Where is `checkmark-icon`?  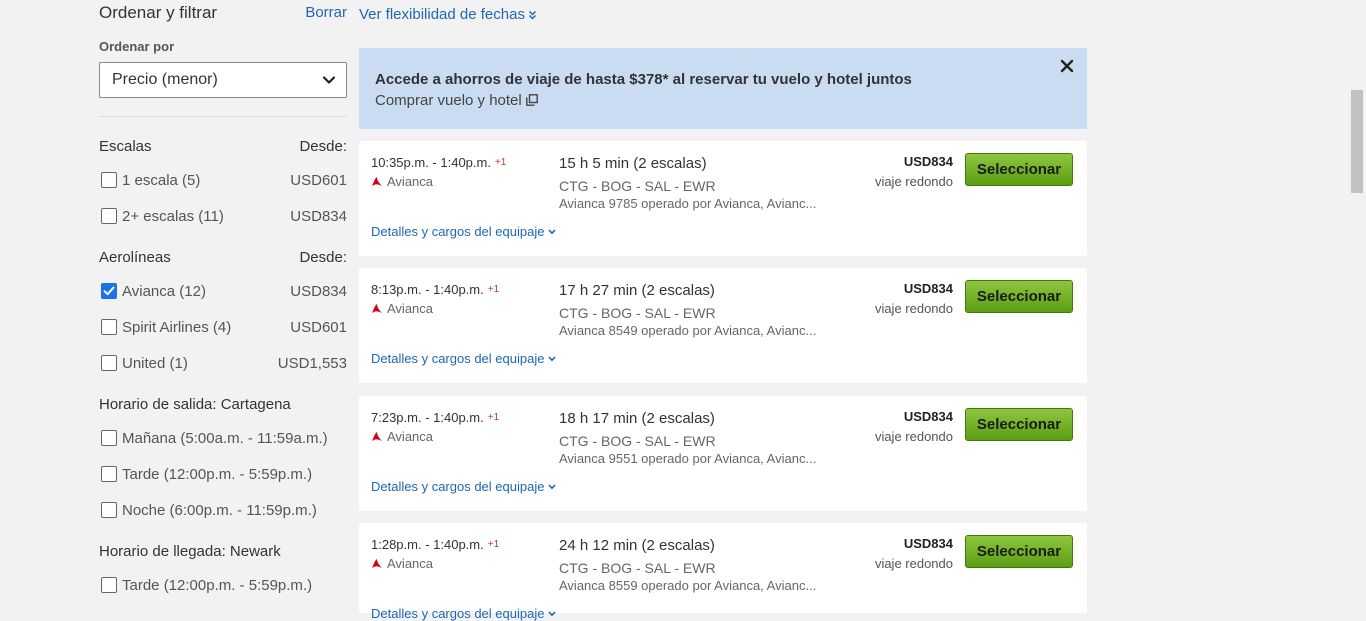
checkmark-icon is located at coordinates (109, 291).